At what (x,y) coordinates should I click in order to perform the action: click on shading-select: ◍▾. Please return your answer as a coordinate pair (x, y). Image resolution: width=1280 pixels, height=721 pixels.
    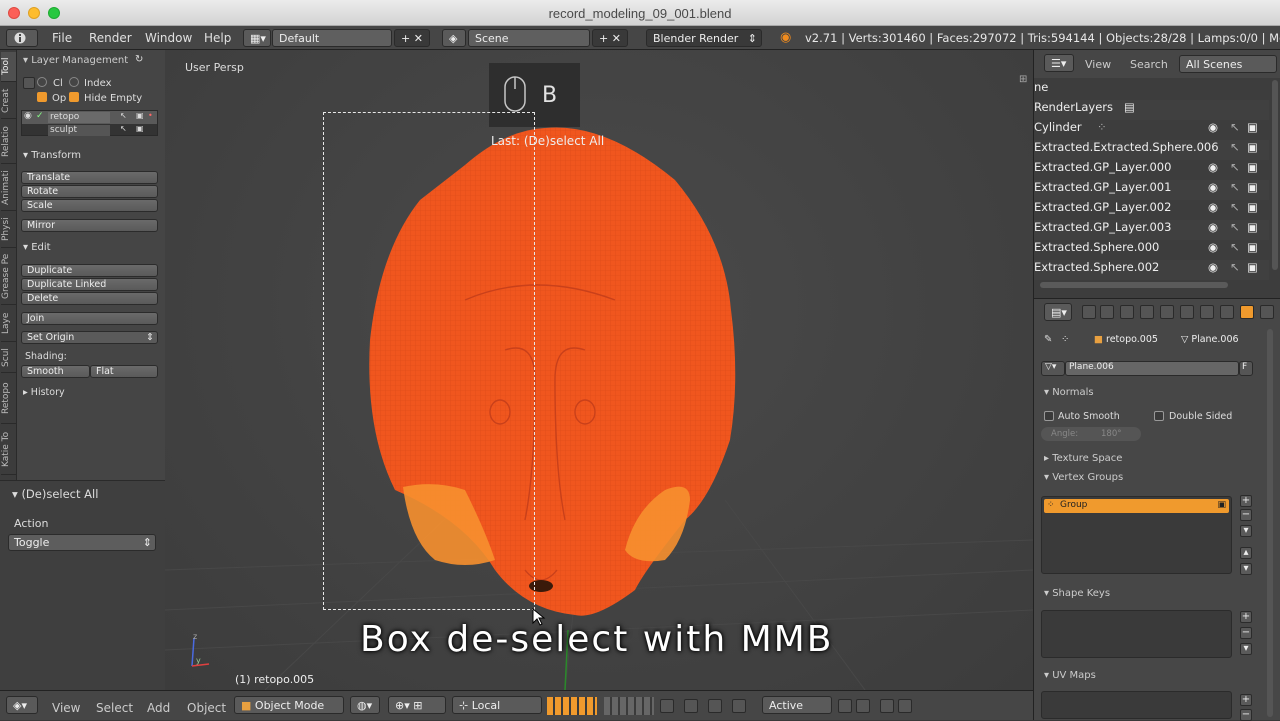
    Looking at the image, I should click on (365, 705).